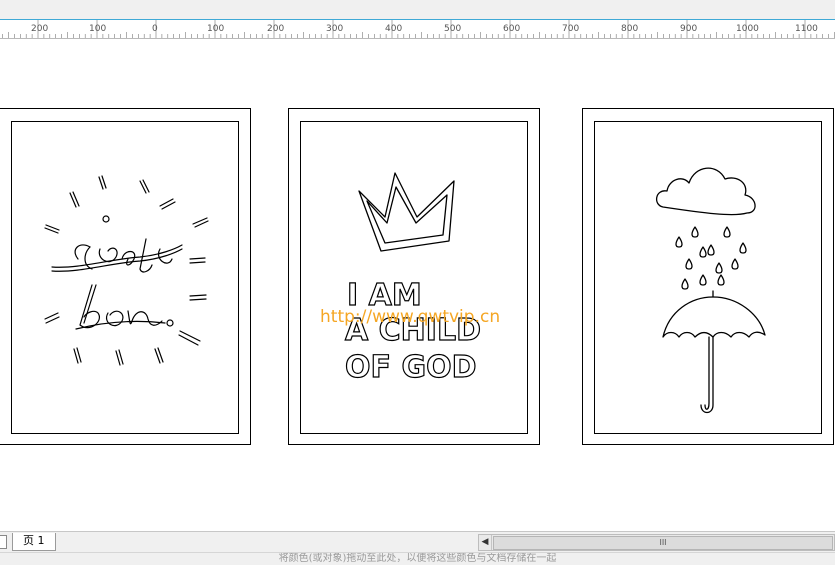 Image resolution: width=835 pixels, height=565 pixels. Describe the element at coordinates (747, 29) in the screenshot. I see `ruler-label: 1000` at that location.